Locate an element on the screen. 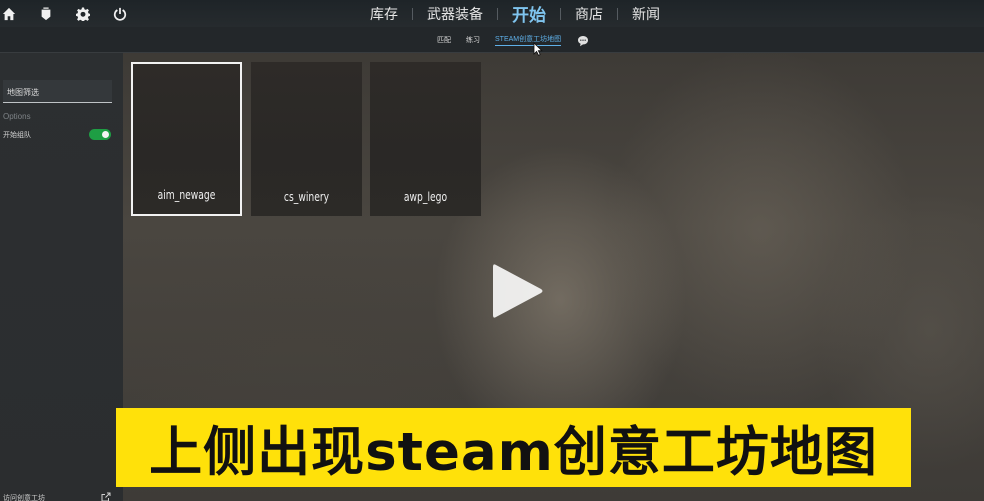  top-navigation-bar: 库存 武器装备 开始 商店 新闻 is located at coordinates (492, 13).